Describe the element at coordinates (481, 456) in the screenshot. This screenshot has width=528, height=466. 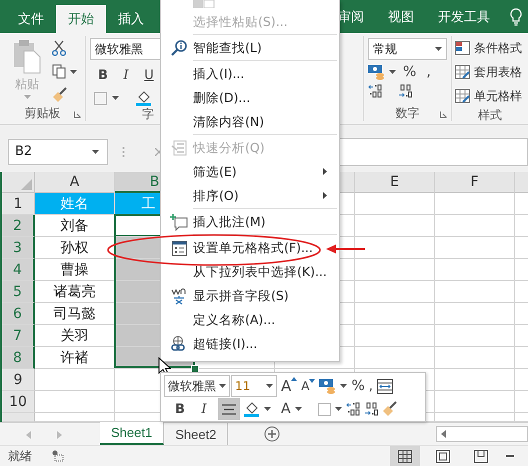
I see `page-break-icon` at that location.